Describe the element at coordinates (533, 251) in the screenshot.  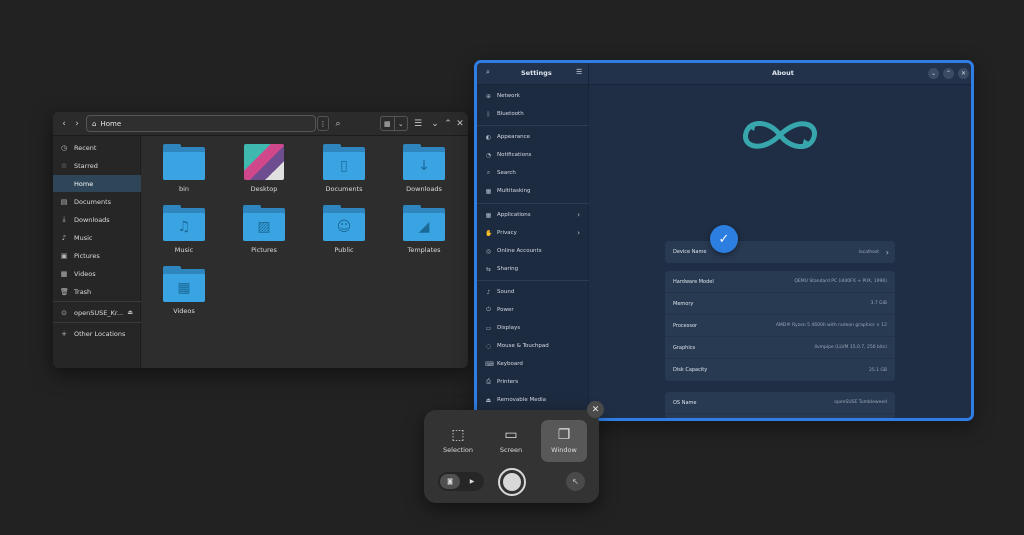
I see `settings-item-online-accounts: ◎ Online Accounts` at that location.